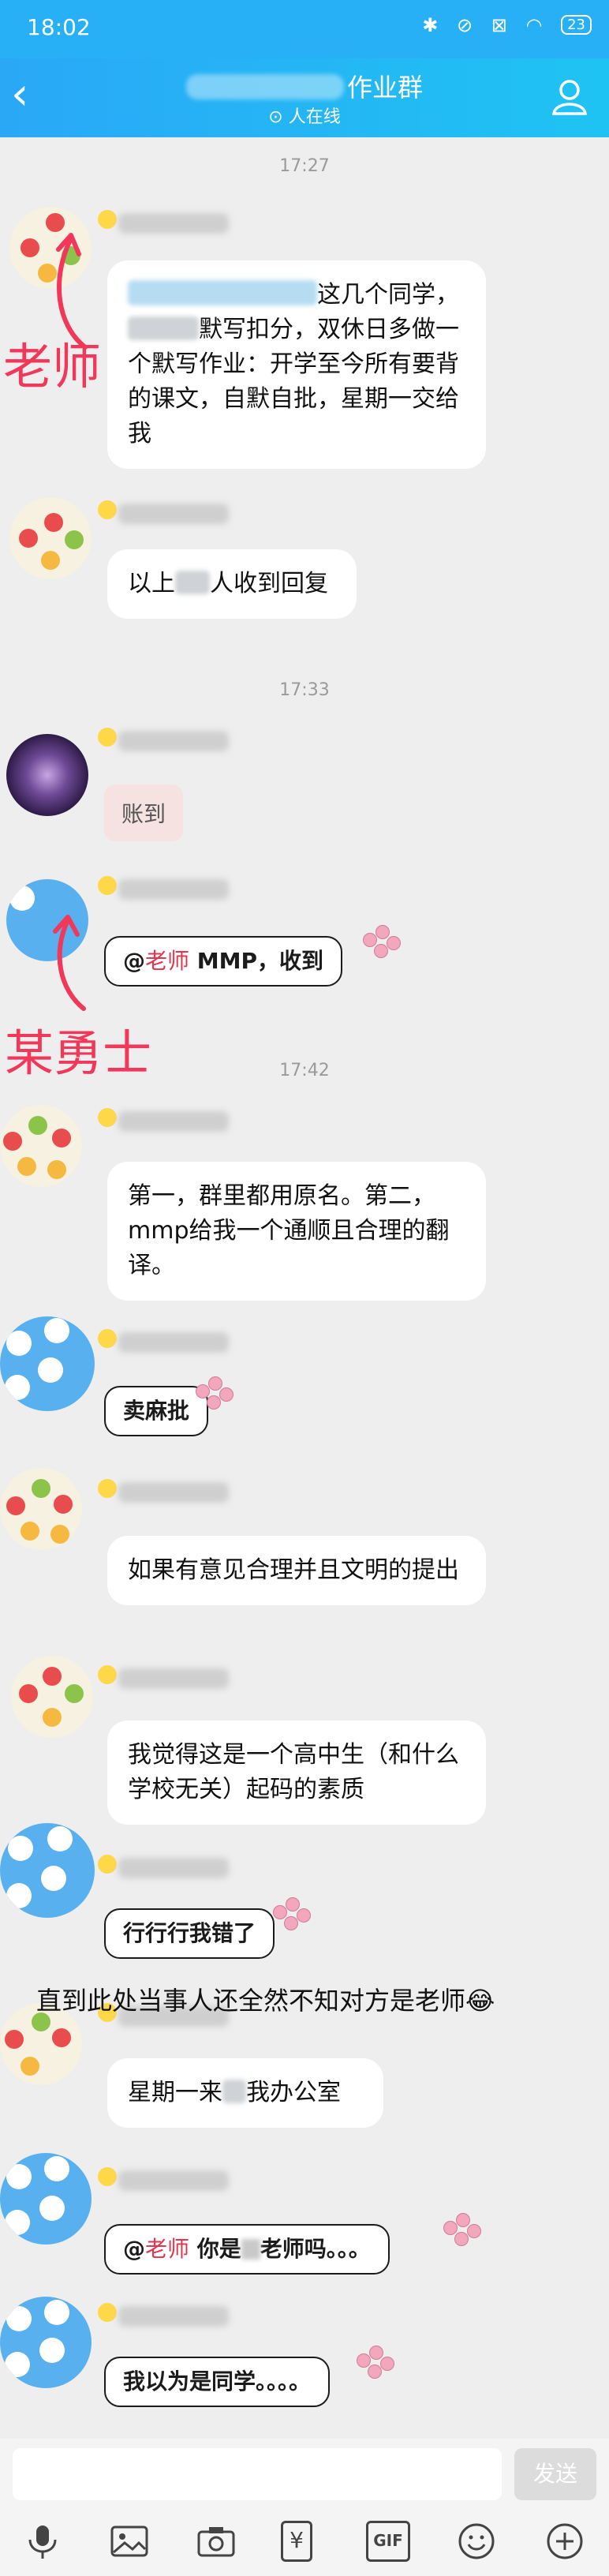 The image size is (609, 2576). I want to click on message-text: 我办公室, so click(293, 2092).